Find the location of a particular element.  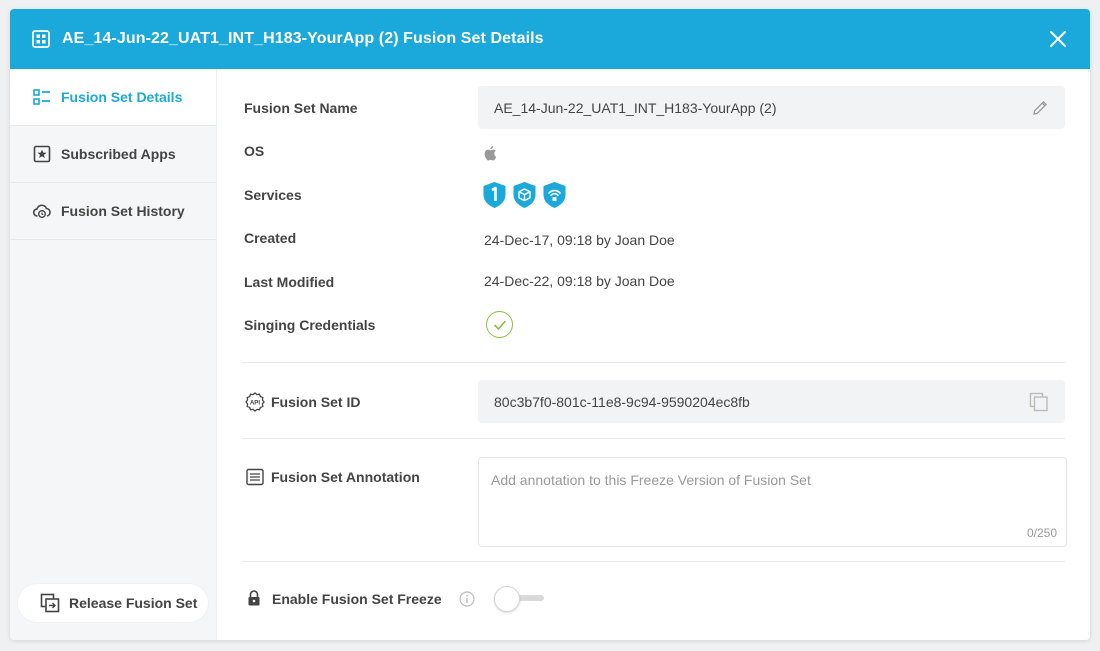

star-box-icon is located at coordinates (42, 154).